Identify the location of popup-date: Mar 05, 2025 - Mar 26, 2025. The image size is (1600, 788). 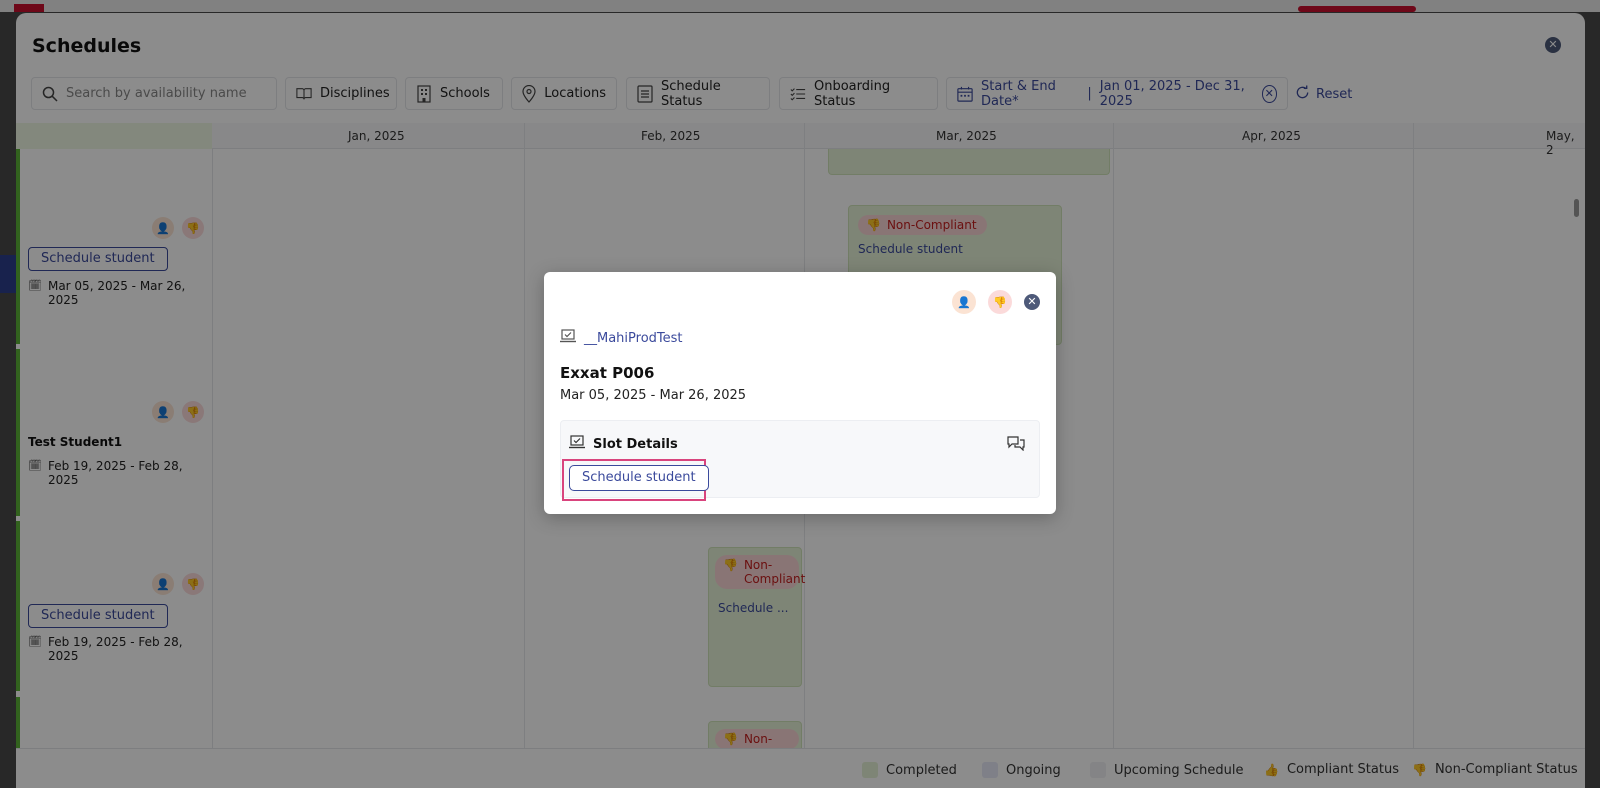
(653, 395).